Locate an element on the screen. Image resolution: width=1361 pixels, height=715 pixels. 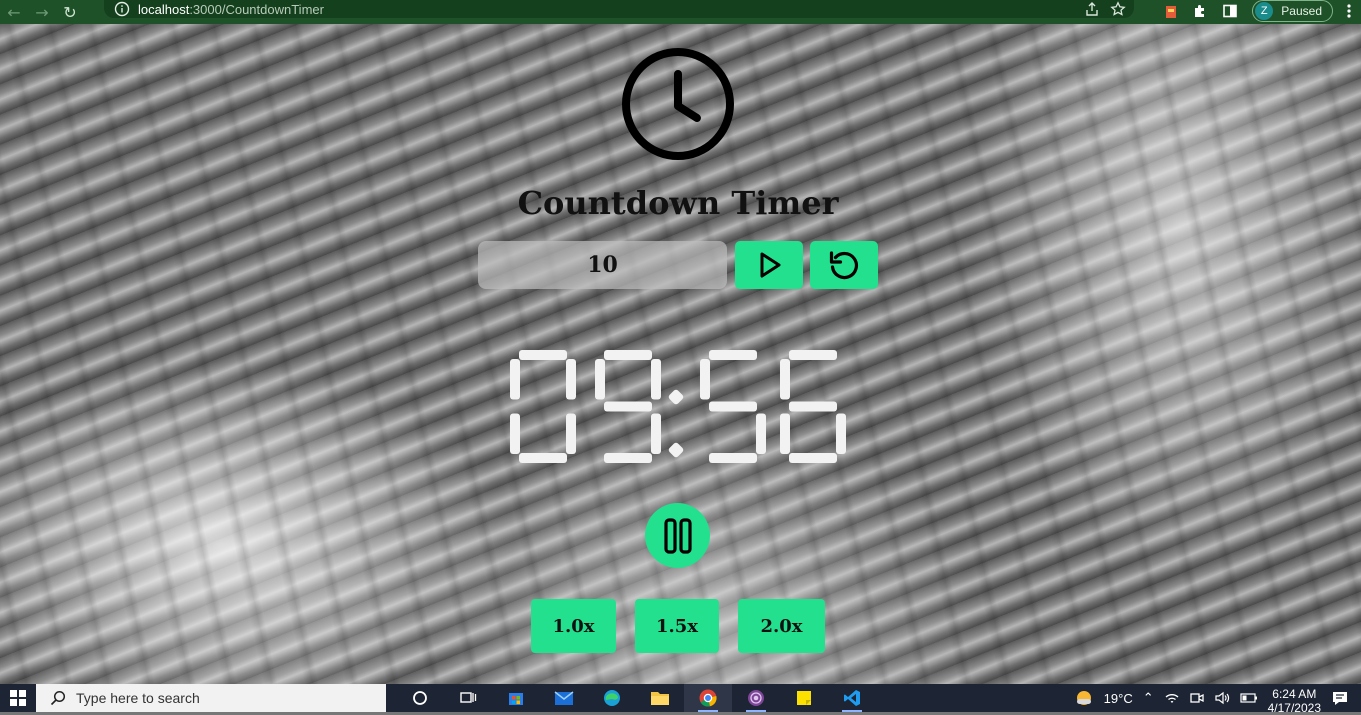
volume-icon is located at coordinates (1222, 698).